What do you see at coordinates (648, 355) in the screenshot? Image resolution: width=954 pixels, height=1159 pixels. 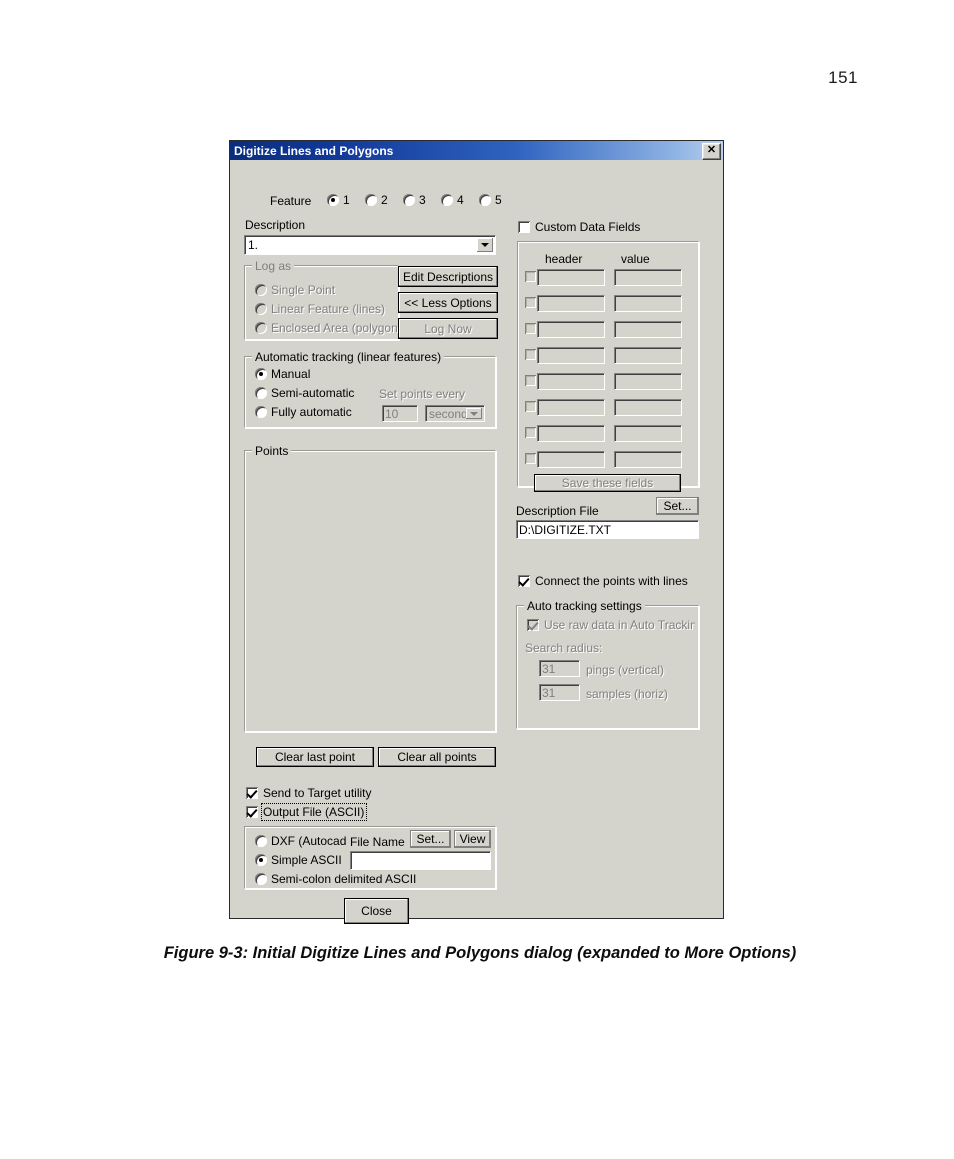 I see `cdf-row-3-value-input` at bounding box center [648, 355].